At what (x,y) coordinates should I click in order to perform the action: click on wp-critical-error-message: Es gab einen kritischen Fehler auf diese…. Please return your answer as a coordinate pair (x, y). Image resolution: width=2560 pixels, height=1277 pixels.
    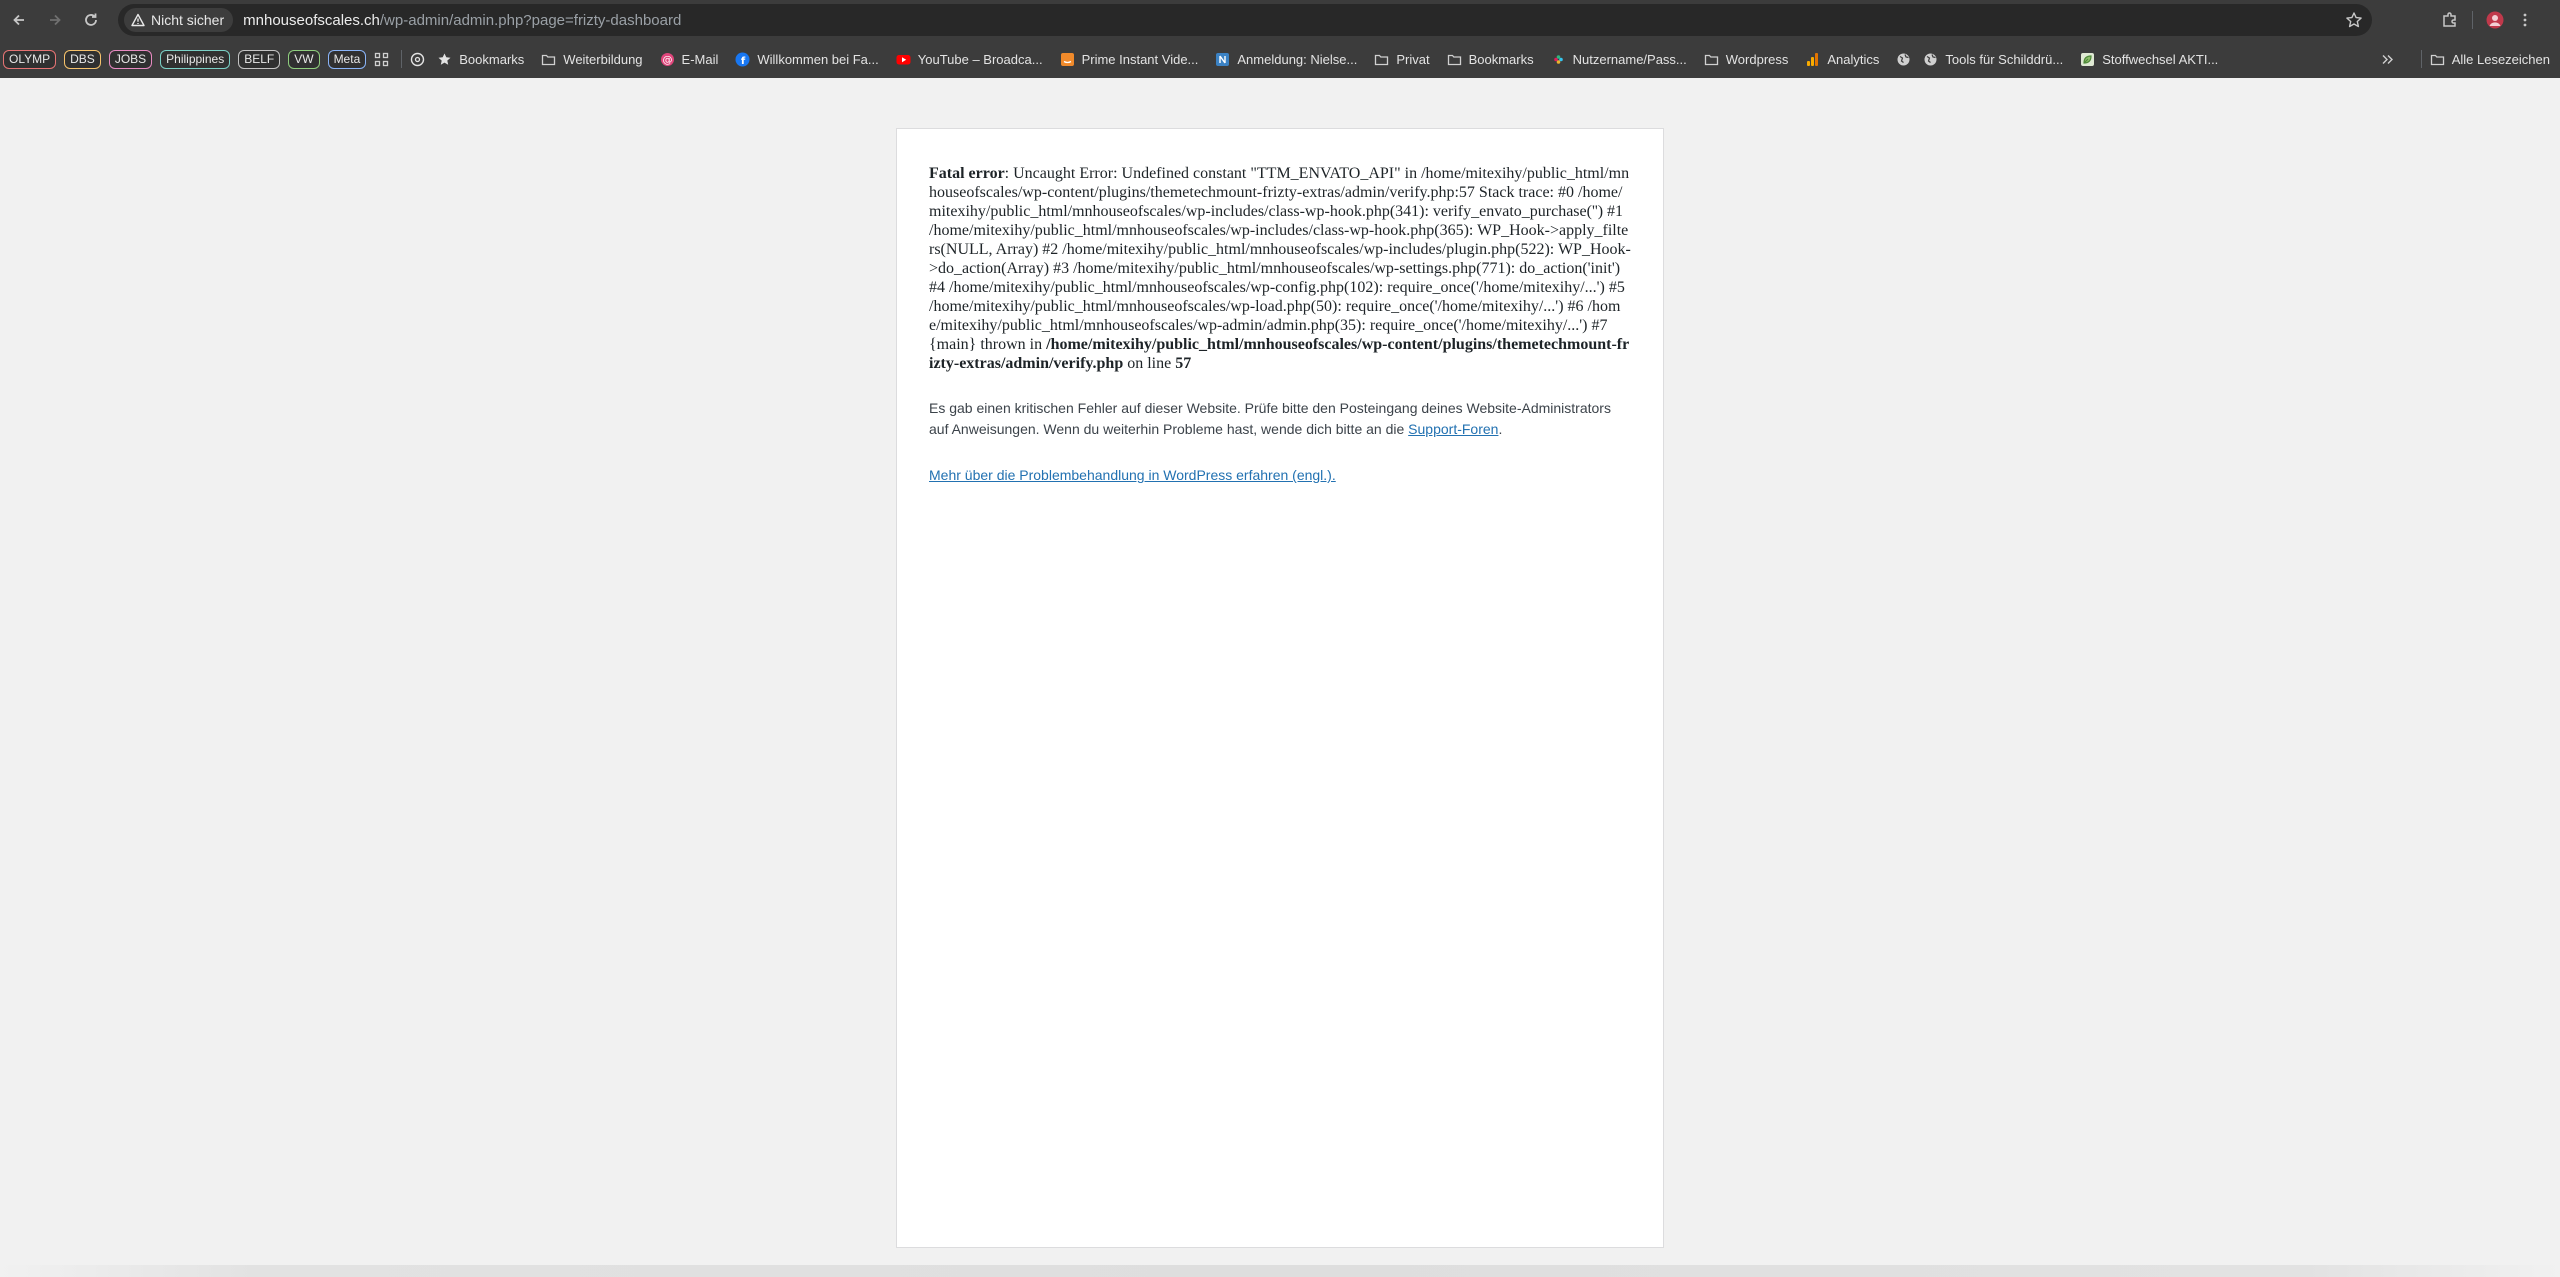
    Looking at the image, I should click on (1280, 419).